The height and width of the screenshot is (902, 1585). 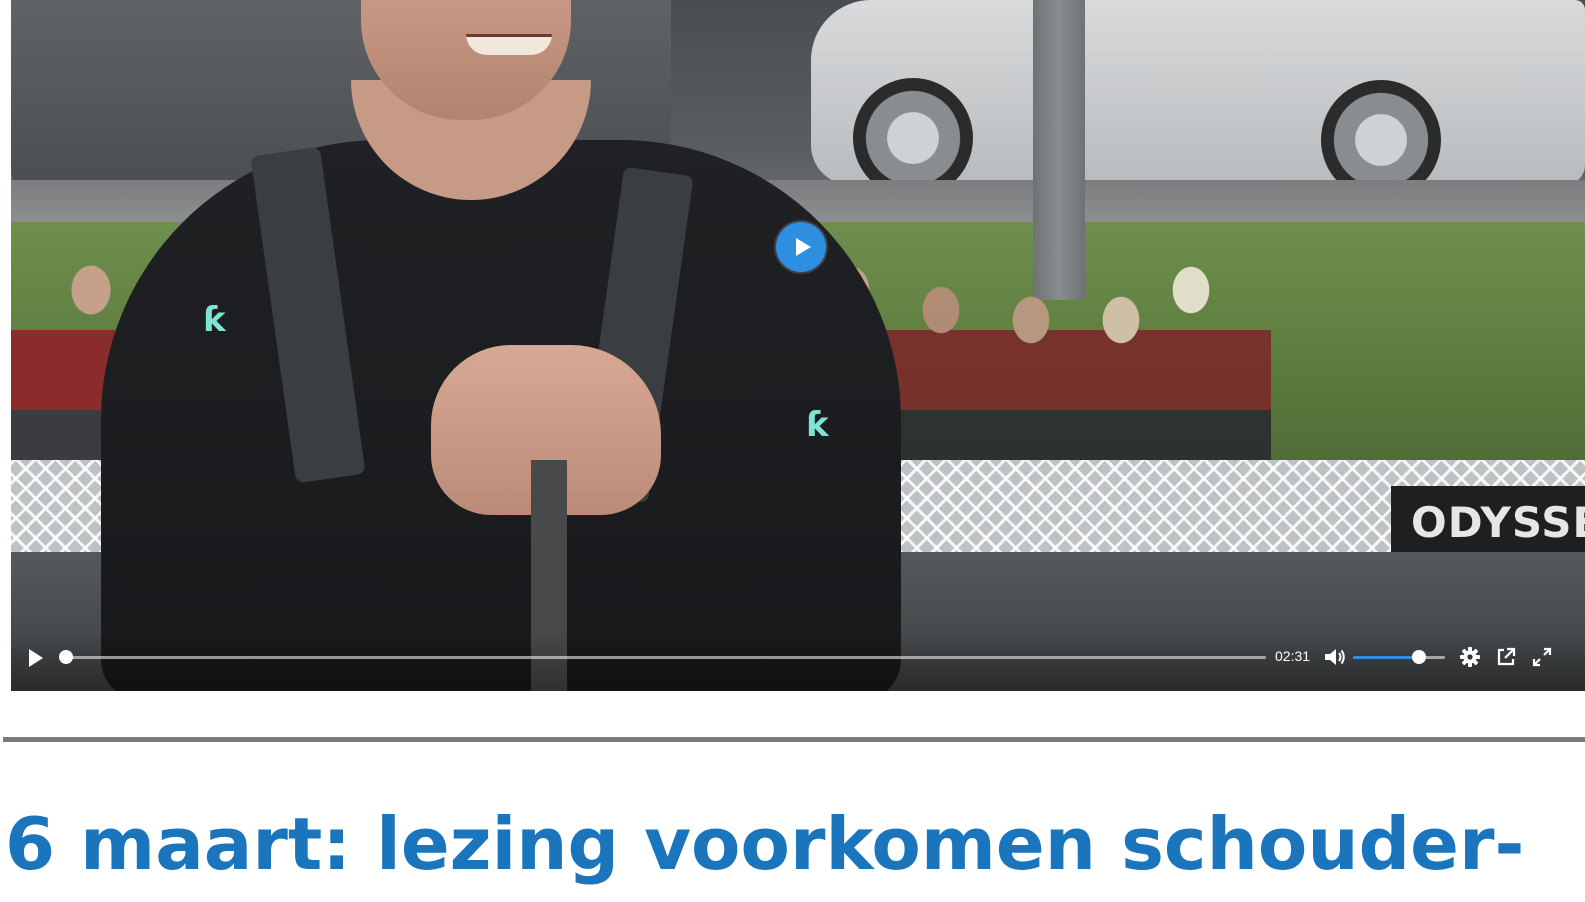 I want to click on play-button, so click(x=38, y=658).